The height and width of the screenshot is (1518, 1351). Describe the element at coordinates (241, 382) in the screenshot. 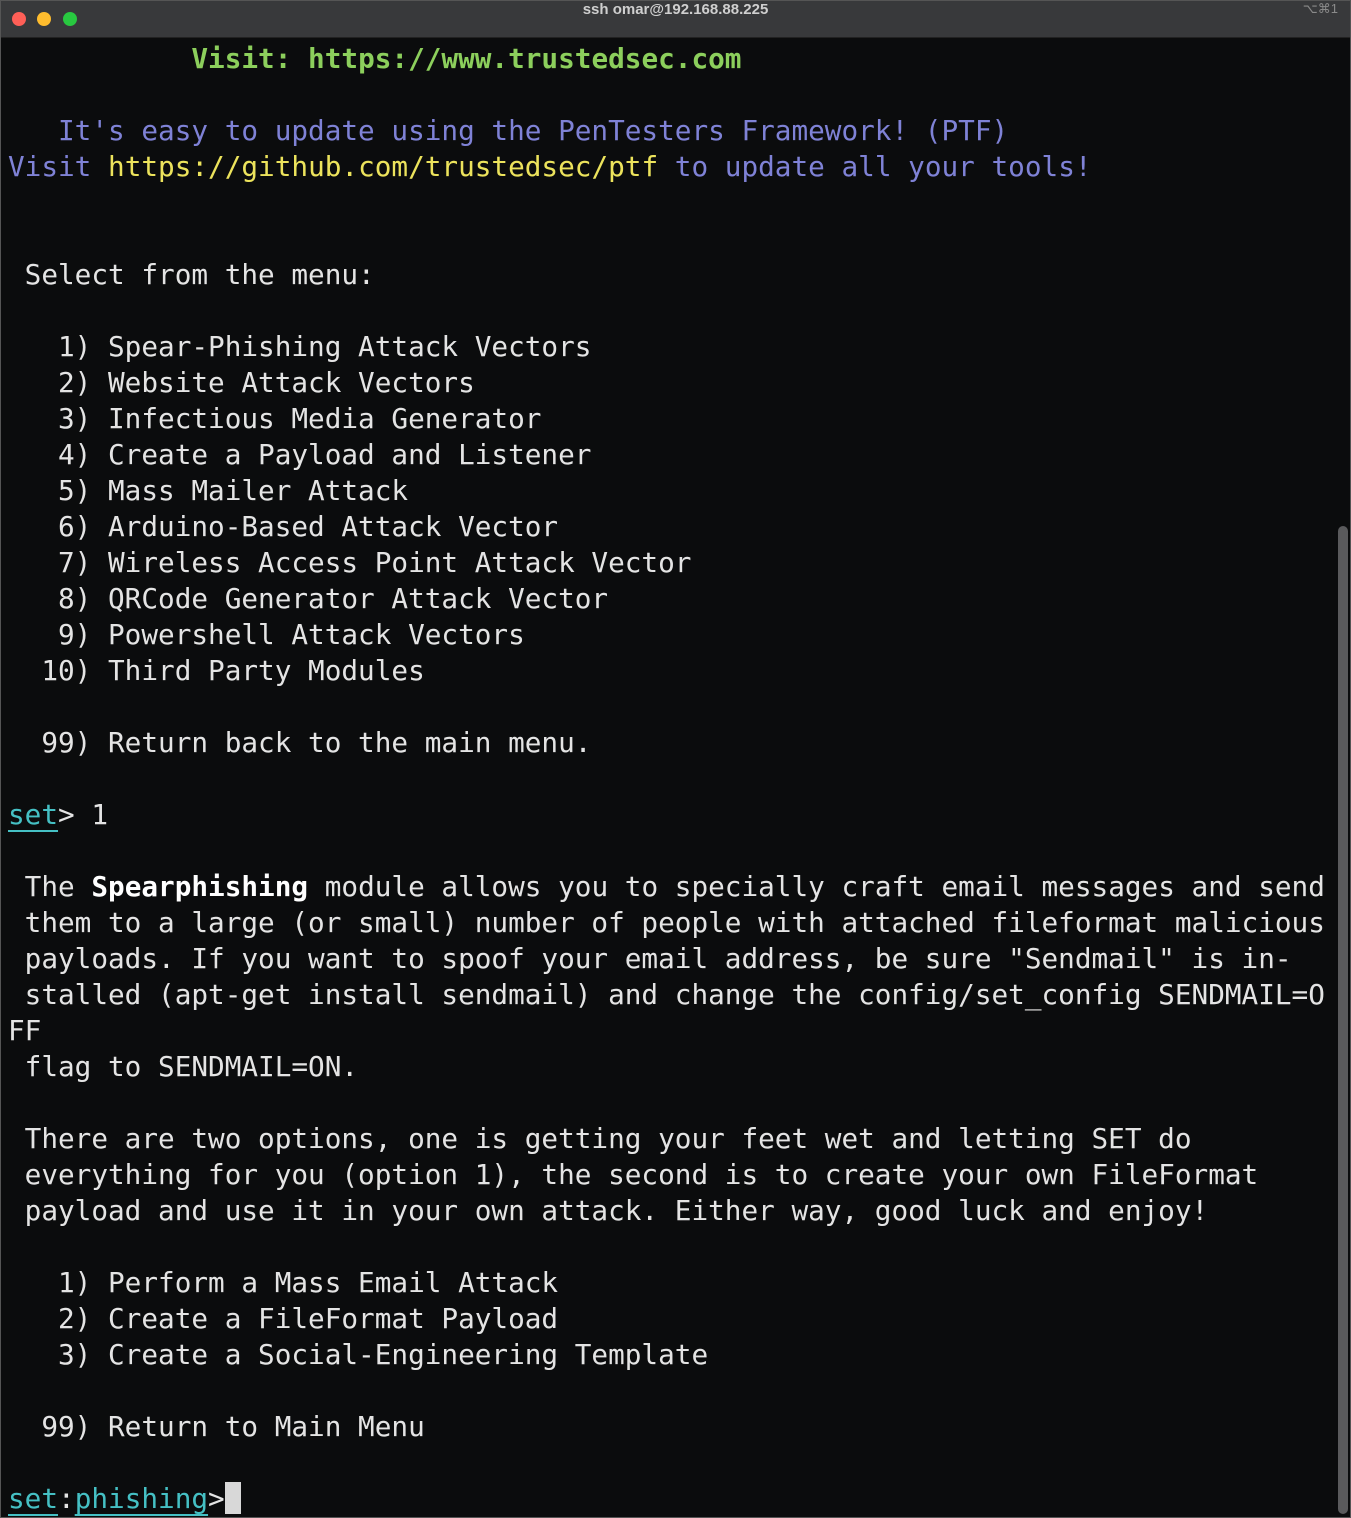

I see `terminal-text: 2) Website Attack Vectors` at that location.